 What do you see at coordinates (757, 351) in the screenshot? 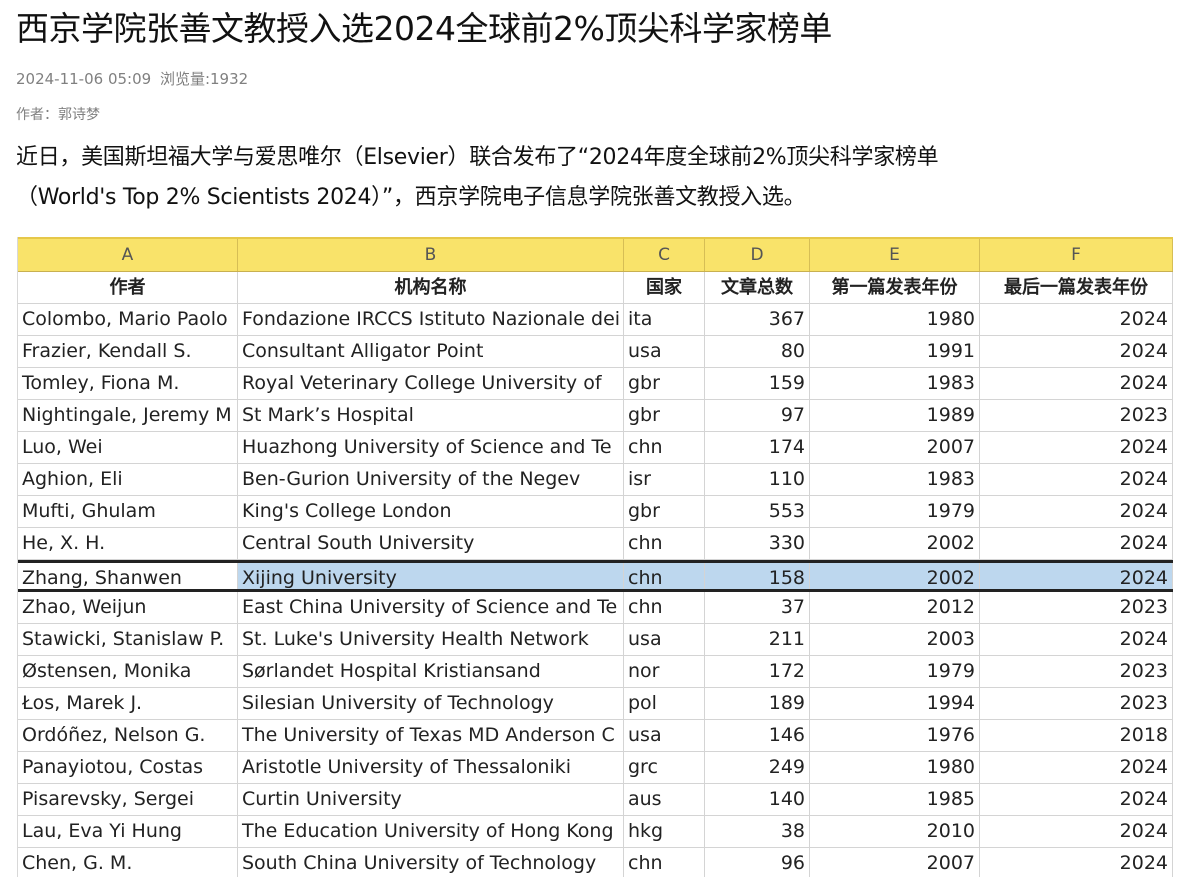
I see `table-cell: 80` at bounding box center [757, 351].